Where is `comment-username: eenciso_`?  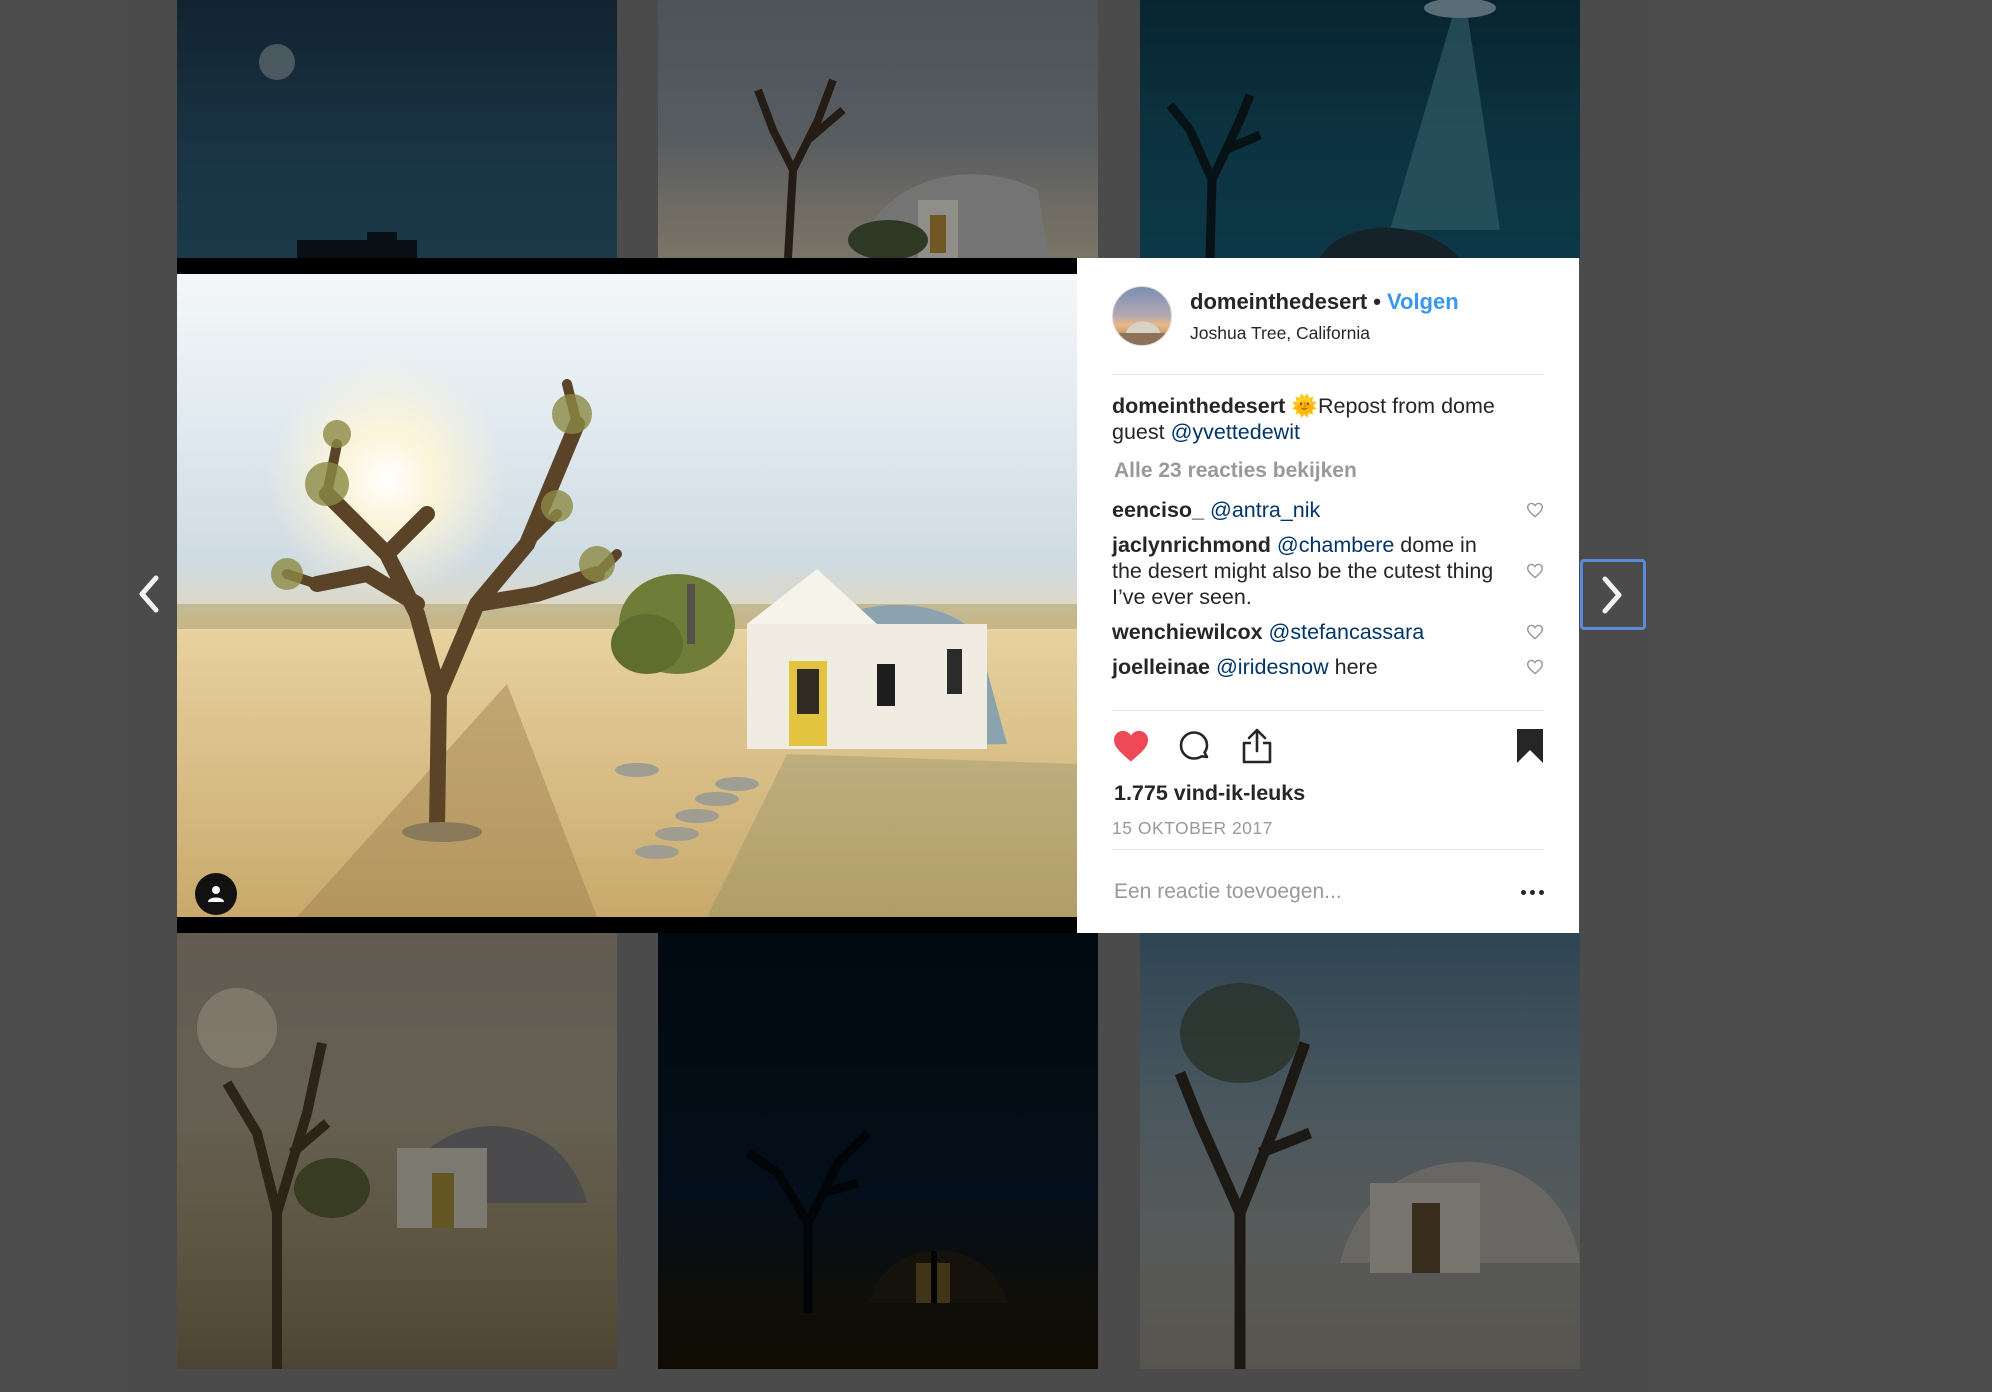
comment-username: eenciso_ is located at coordinates (1158, 510).